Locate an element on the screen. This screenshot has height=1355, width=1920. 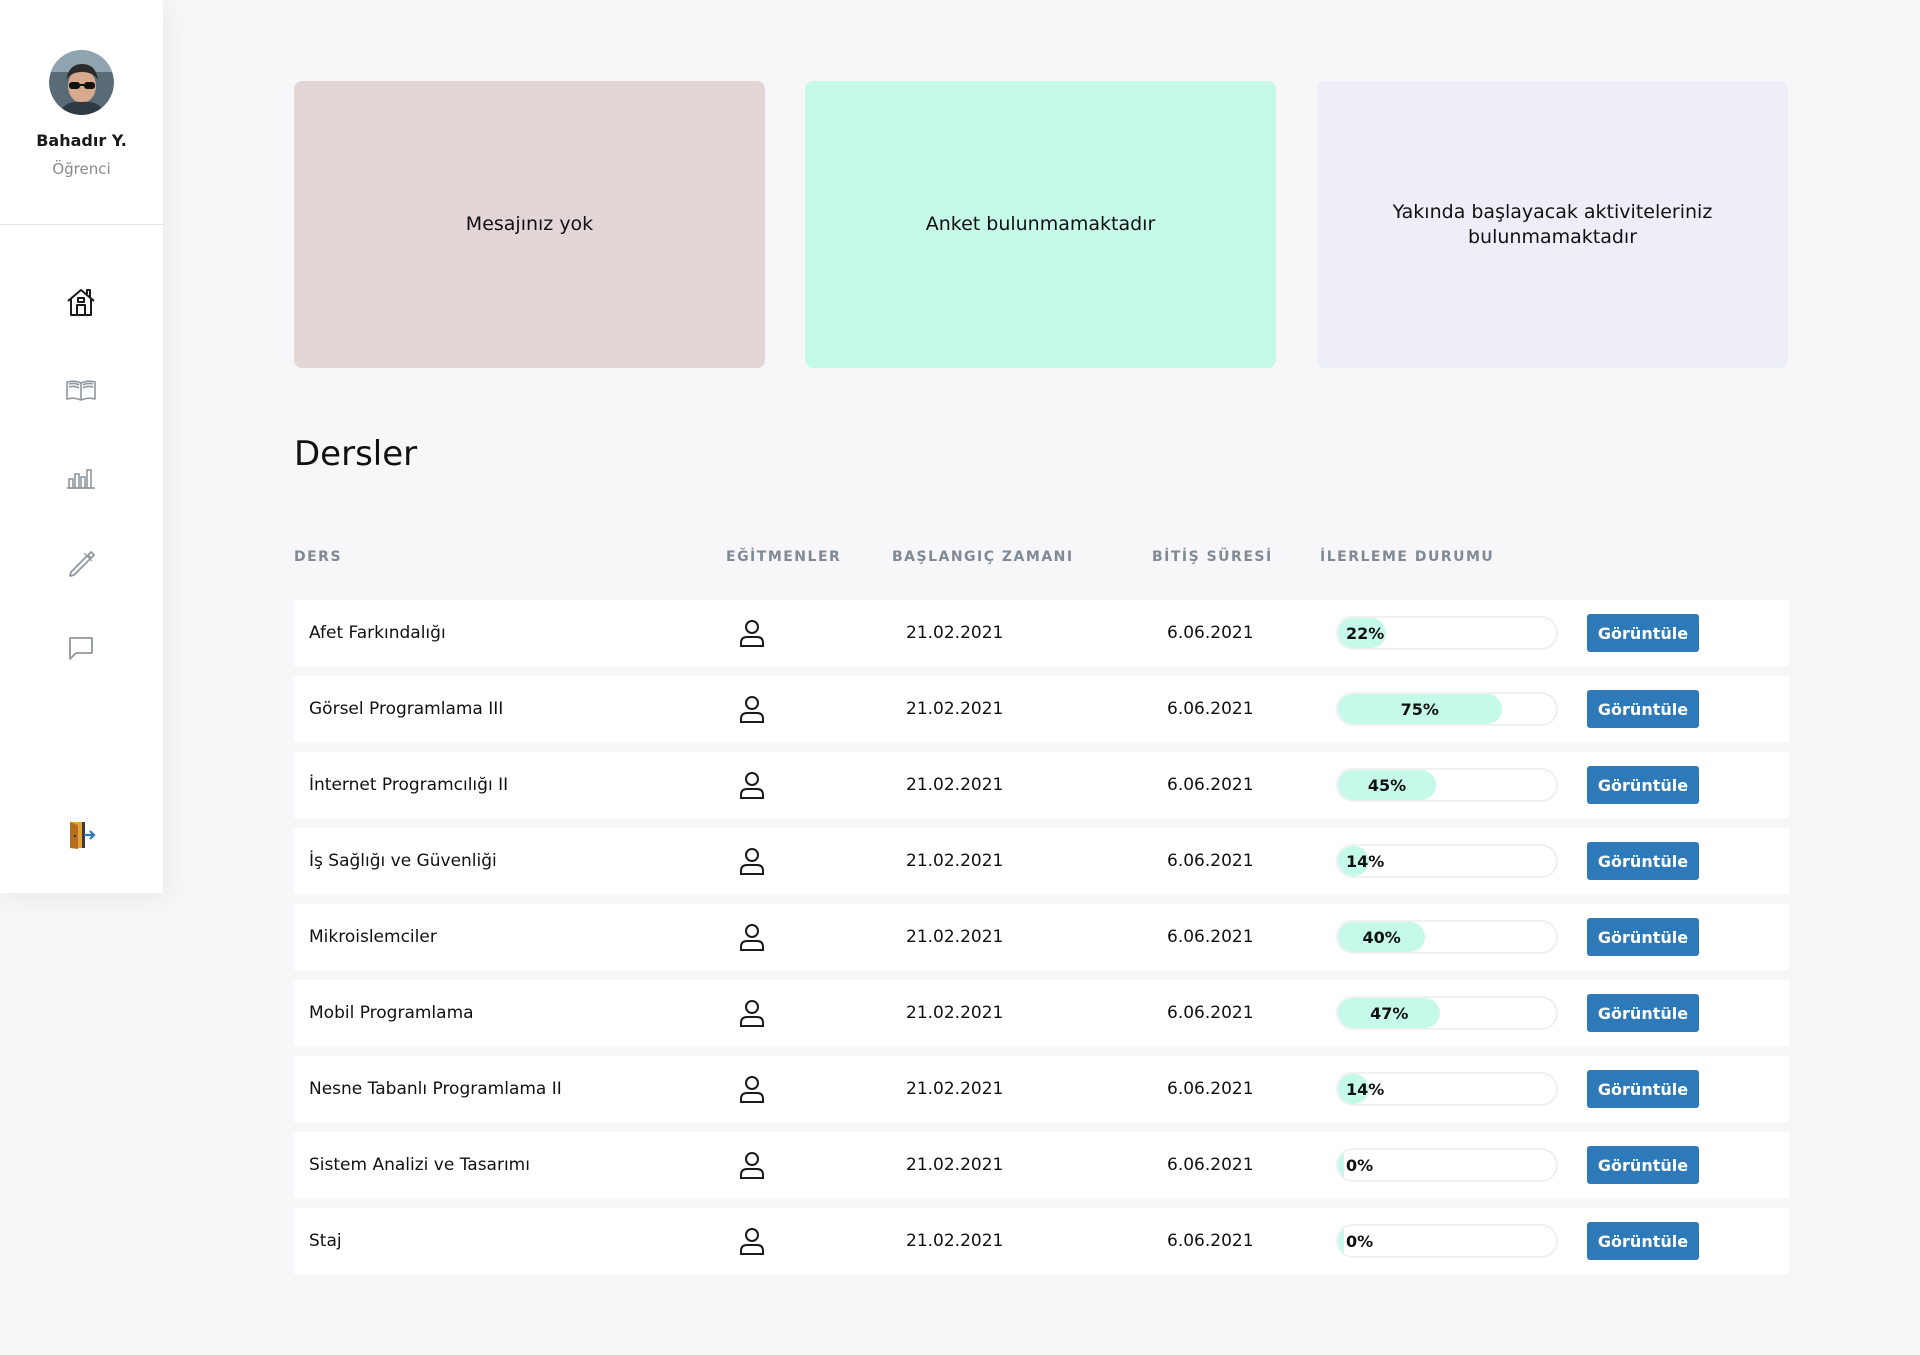
progress-cell: 40% is located at coordinates (1447, 937).